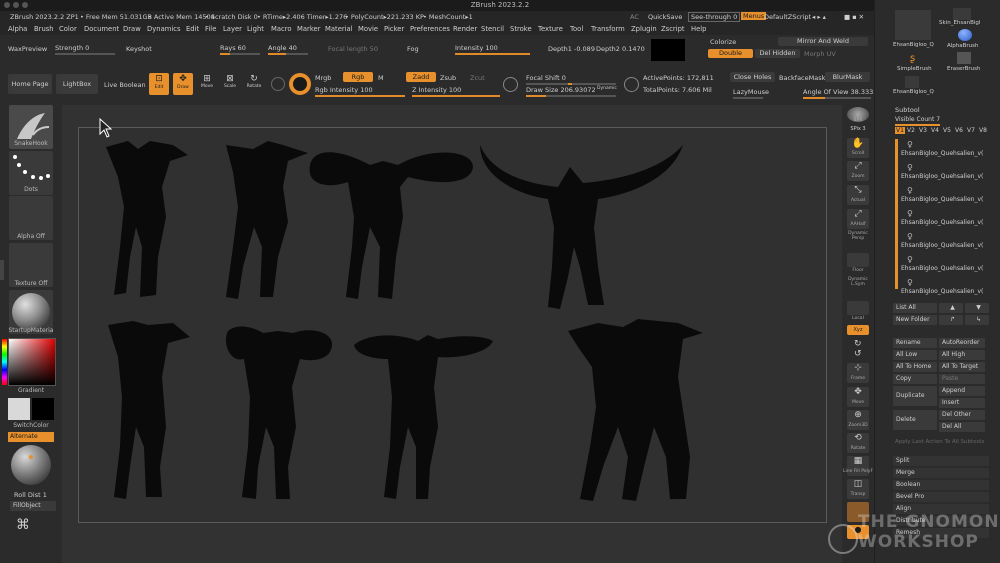 Image resolution: width=1000 pixels, height=563 pixels. I want to click on tab-v3: V3, so click(923, 130).